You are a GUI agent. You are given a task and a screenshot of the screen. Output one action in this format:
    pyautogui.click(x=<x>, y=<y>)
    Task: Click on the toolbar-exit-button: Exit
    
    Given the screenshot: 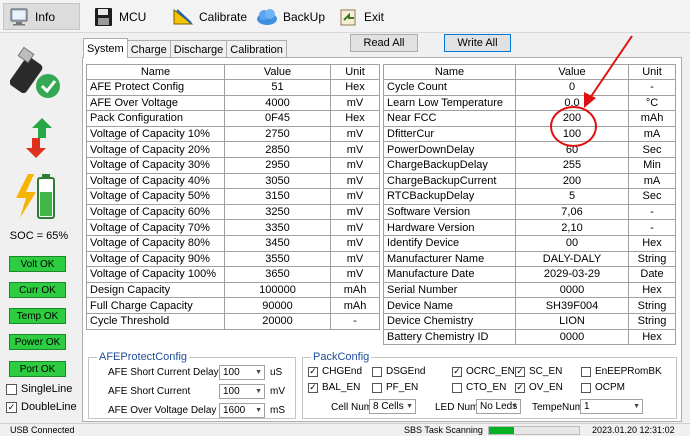 What is the action you would take?
    pyautogui.click(x=363, y=16)
    